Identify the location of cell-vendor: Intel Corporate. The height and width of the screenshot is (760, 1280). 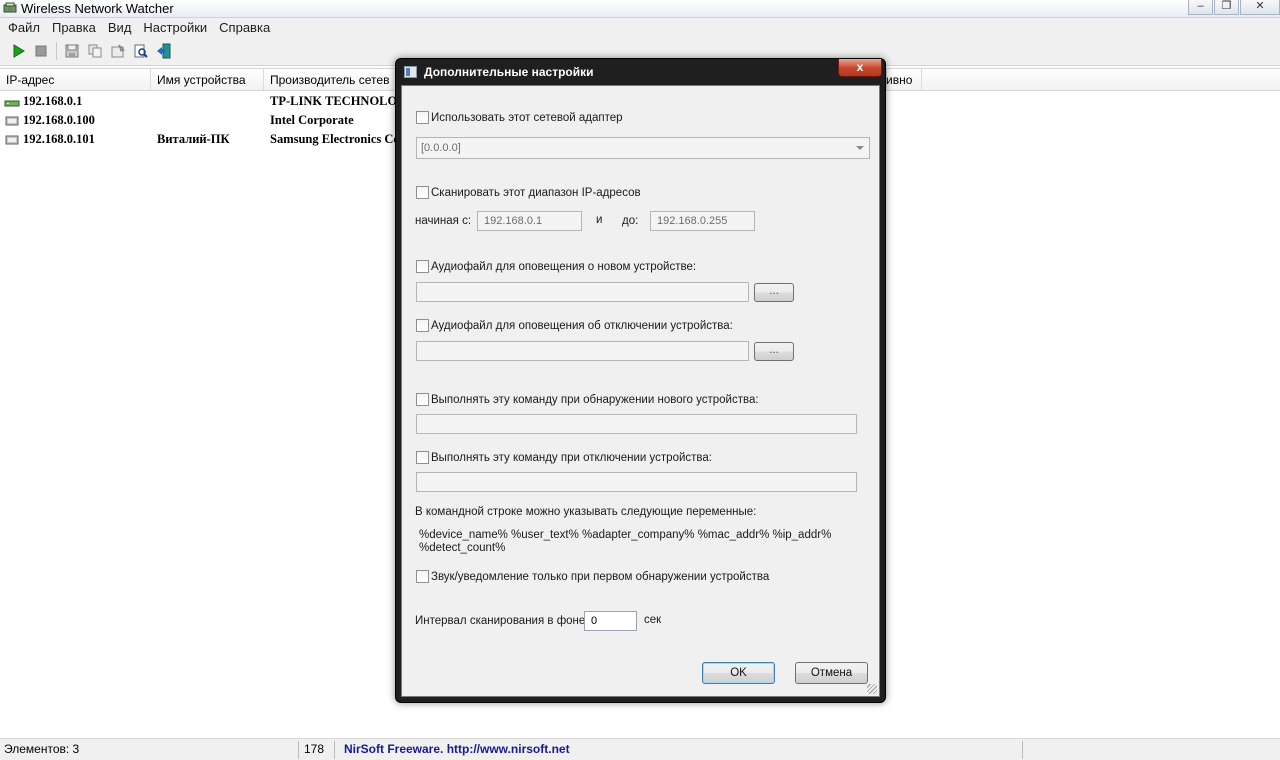
(312, 120).